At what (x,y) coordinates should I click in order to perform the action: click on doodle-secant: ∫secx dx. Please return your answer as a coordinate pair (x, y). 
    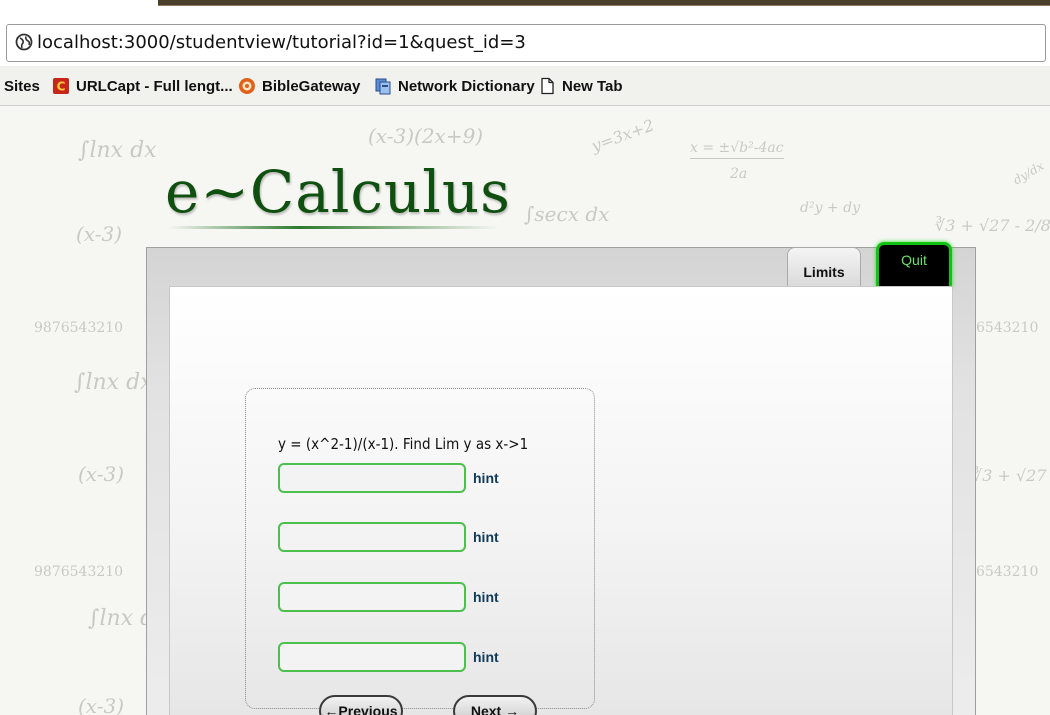
    Looking at the image, I should click on (567, 214).